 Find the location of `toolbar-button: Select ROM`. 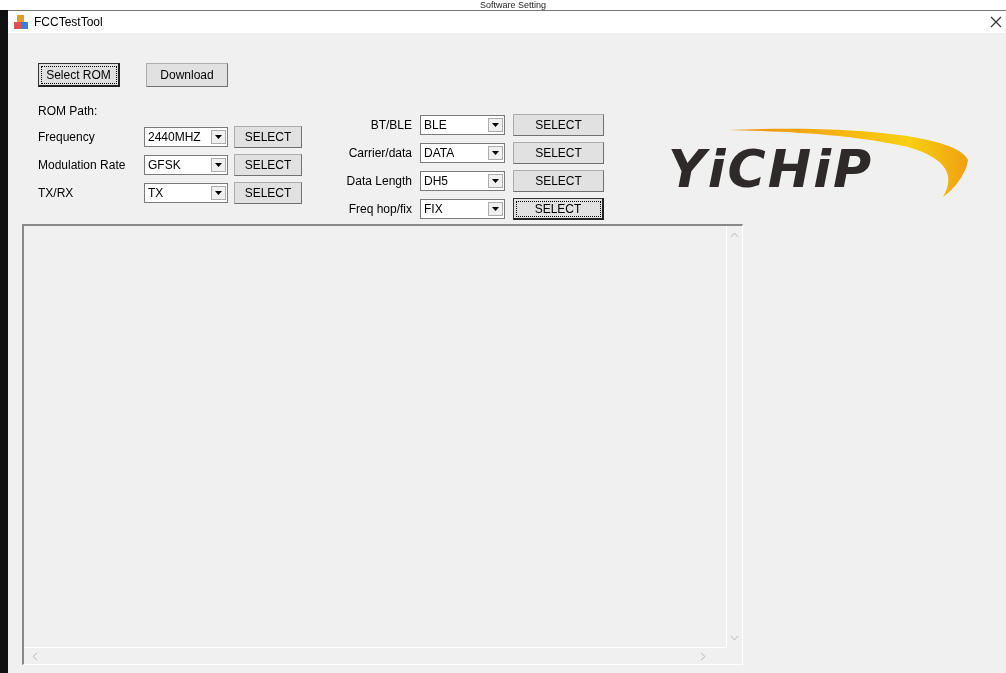

toolbar-button: Select ROM is located at coordinates (79, 75).